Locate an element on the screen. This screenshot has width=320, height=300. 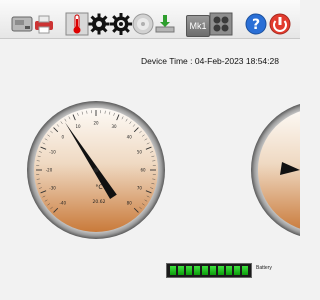
gauge-bezel is located at coordinates (275, 170).